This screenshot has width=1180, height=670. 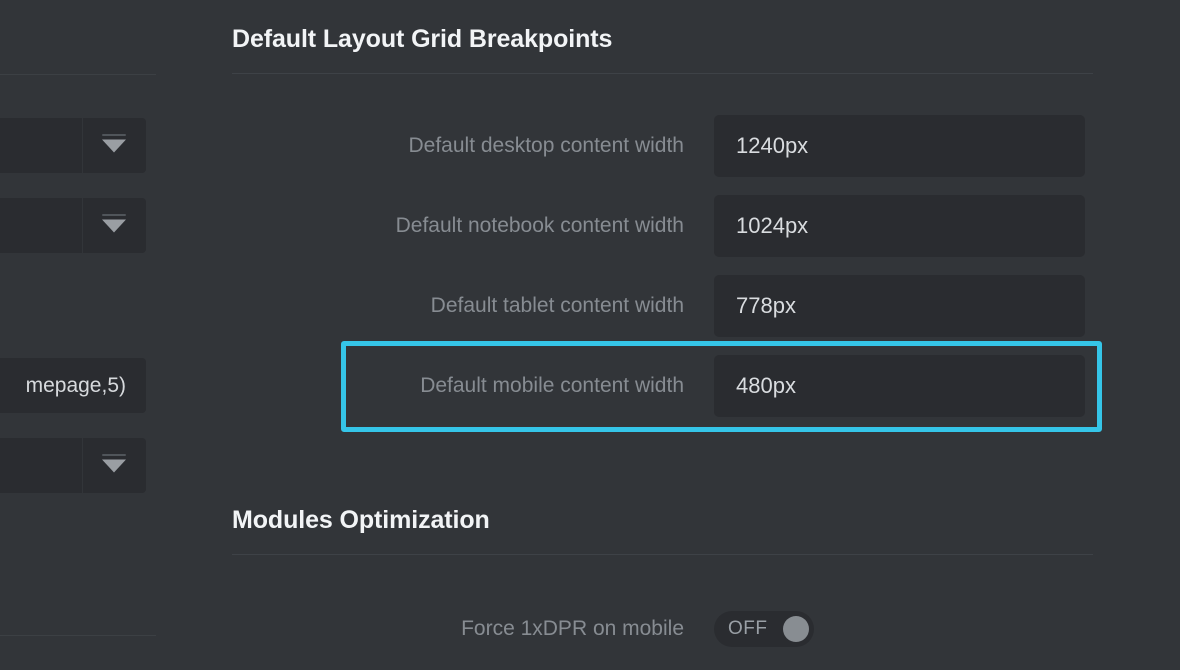 What do you see at coordinates (703, 226) in the screenshot?
I see `field-row-notebook-width: Default notebook content width 1024px` at bounding box center [703, 226].